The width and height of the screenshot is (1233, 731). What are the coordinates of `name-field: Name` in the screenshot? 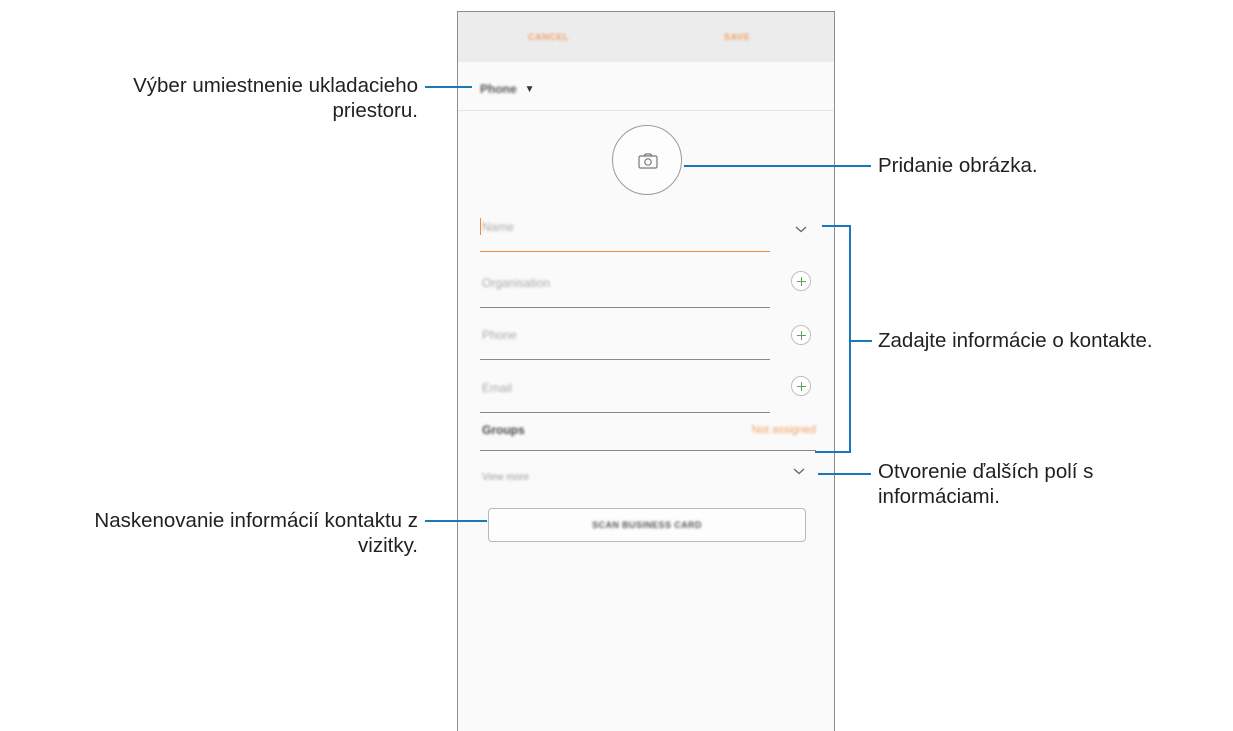 It's located at (625, 232).